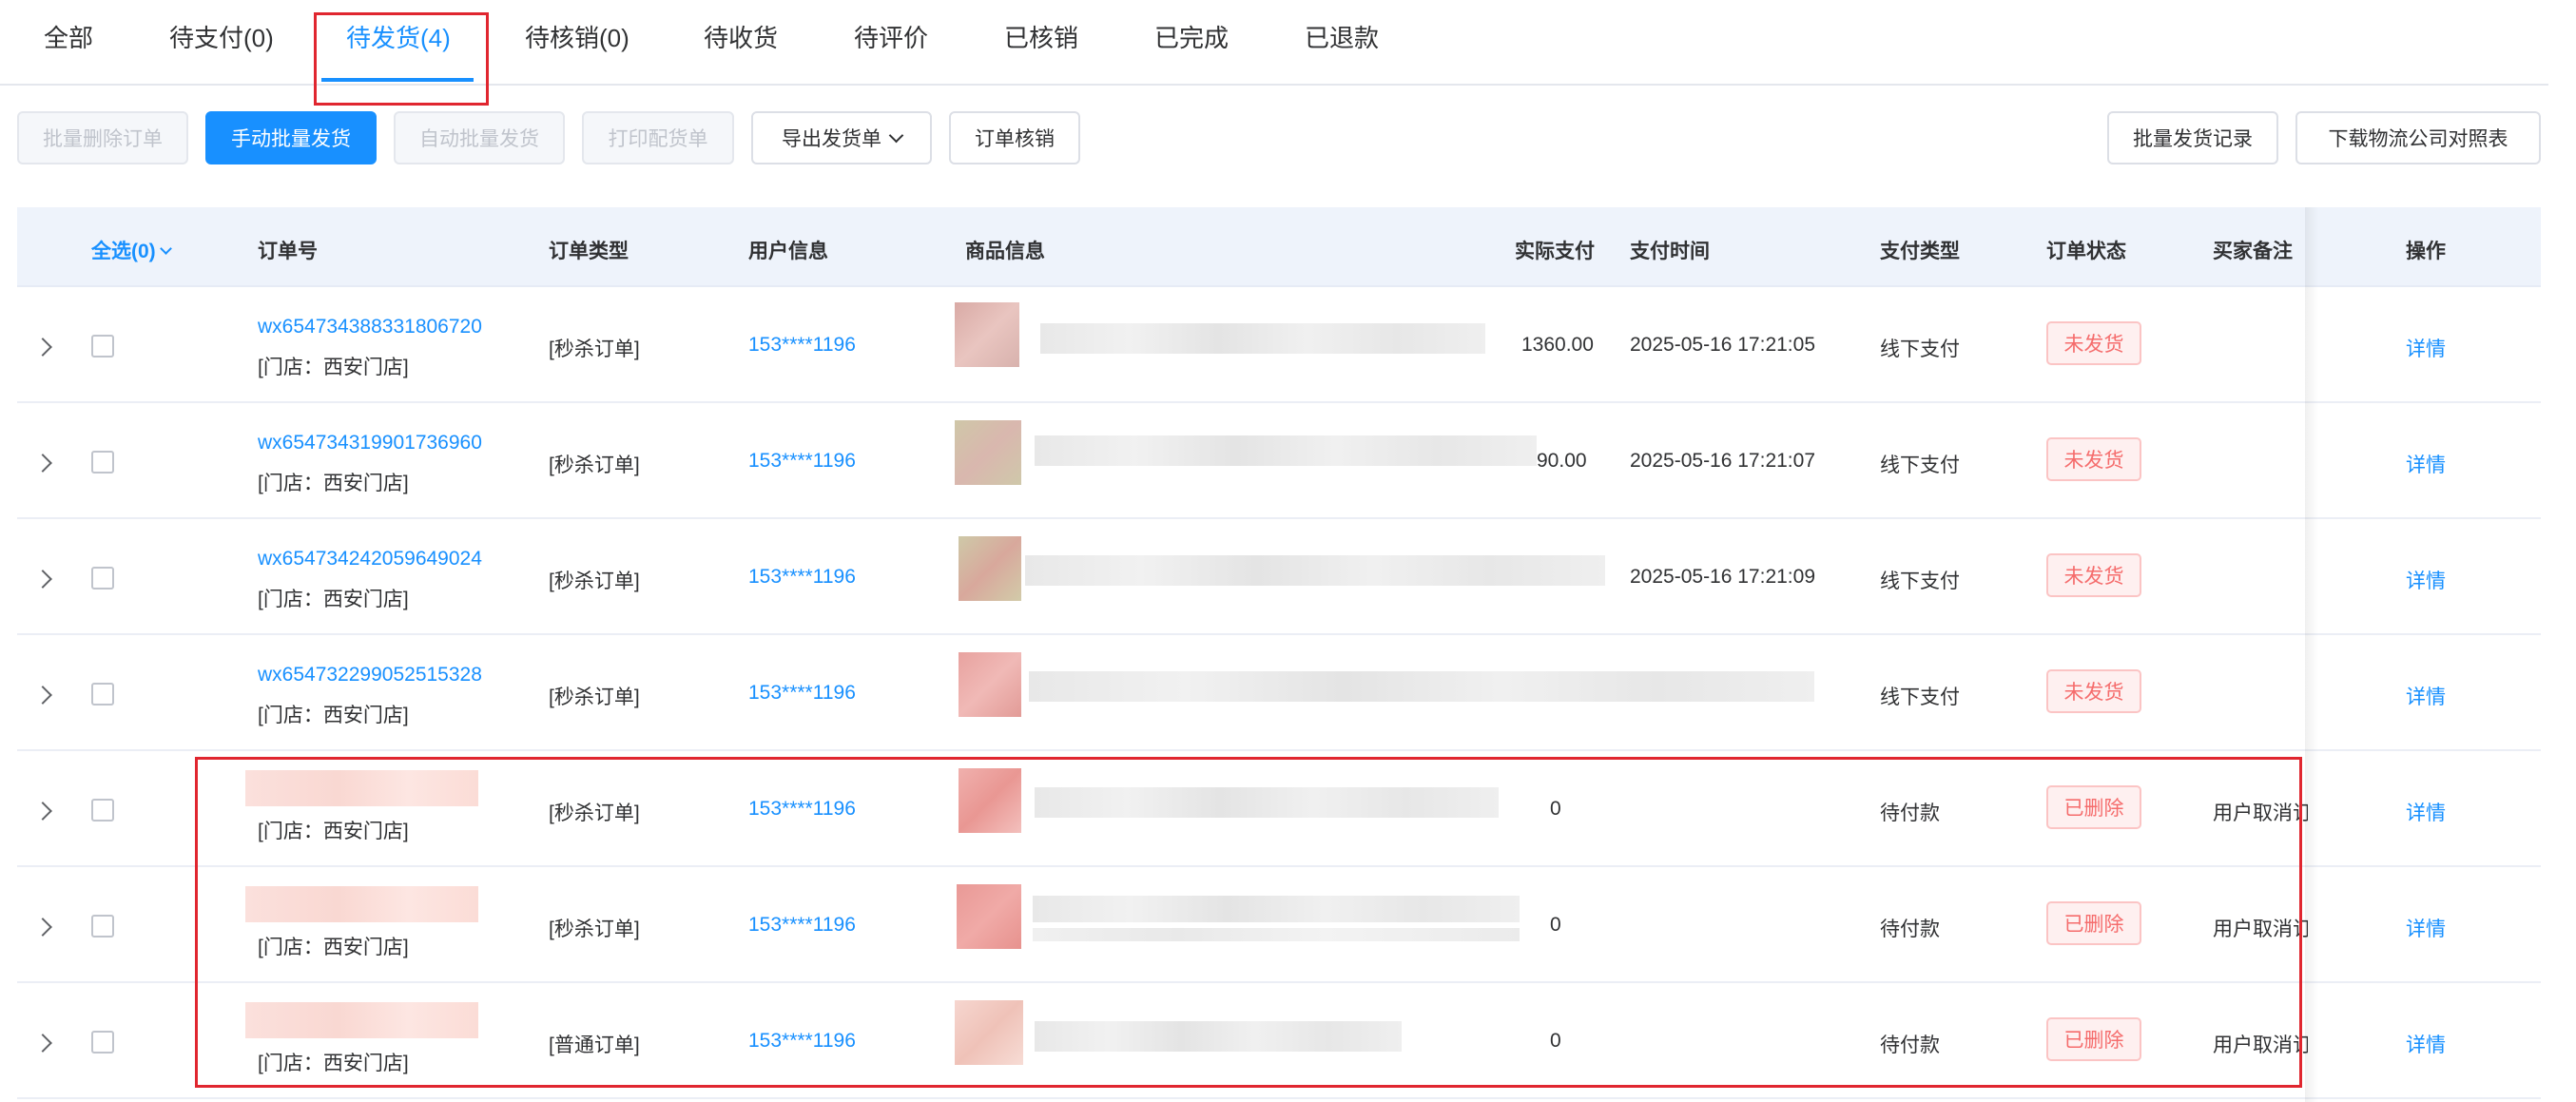  I want to click on export-shipping-label: 导出发货单, so click(831, 139).